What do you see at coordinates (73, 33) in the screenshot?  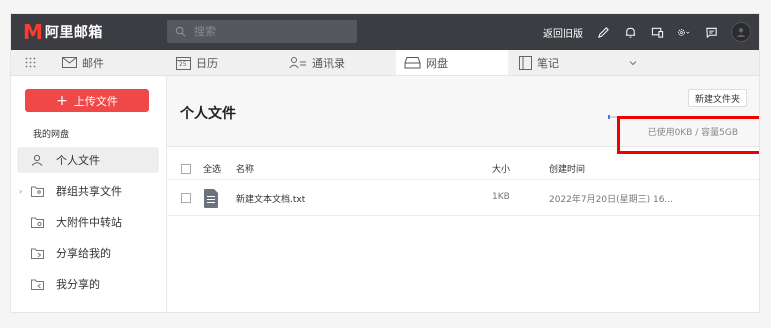 I see `logo-text: 阿里邮箱` at bounding box center [73, 33].